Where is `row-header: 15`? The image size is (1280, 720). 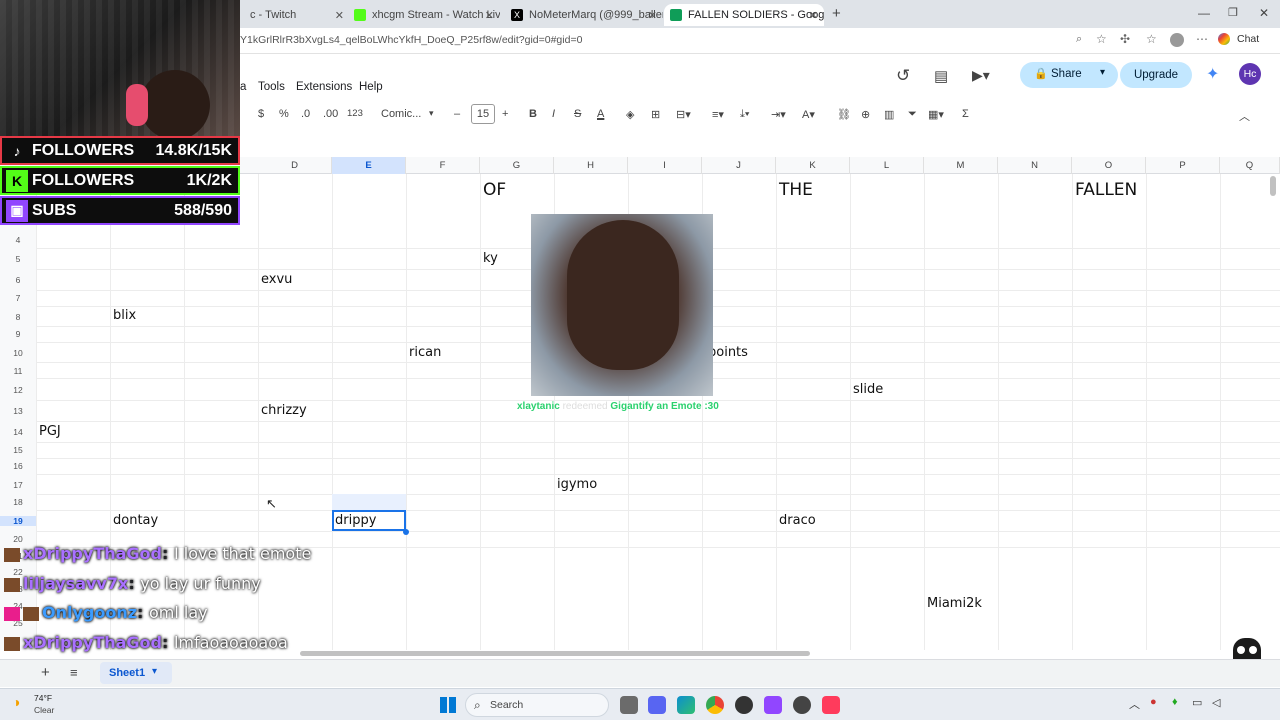 row-header: 15 is located at coordinates (18, 450).